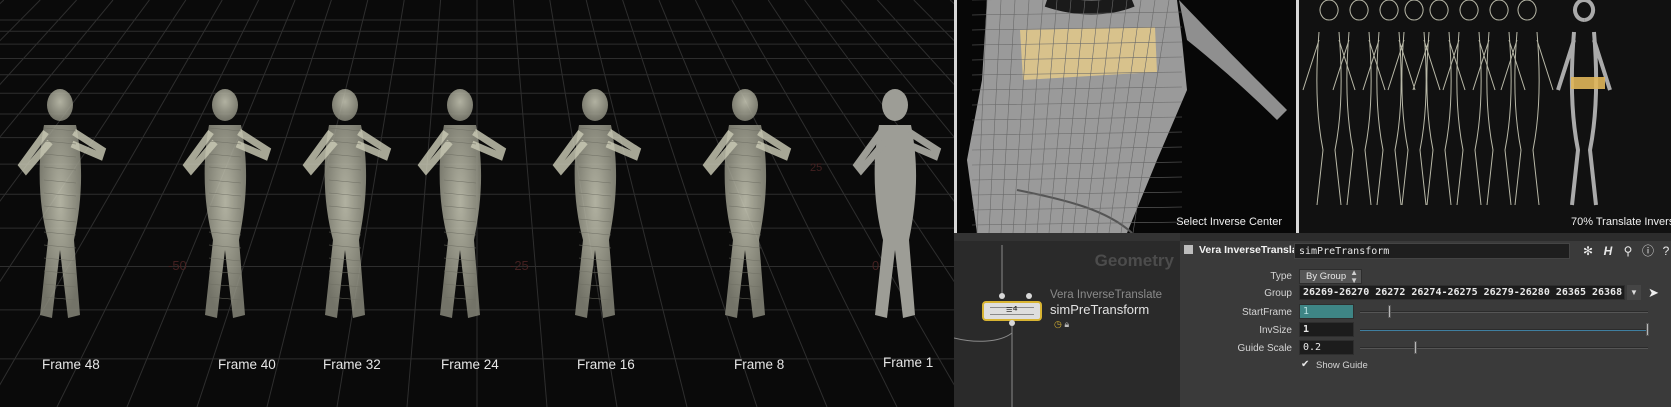 The height and width of the screenshot is (407, 1671). I want to click on lock-icon: 🔒︎, so click(1066, 324).